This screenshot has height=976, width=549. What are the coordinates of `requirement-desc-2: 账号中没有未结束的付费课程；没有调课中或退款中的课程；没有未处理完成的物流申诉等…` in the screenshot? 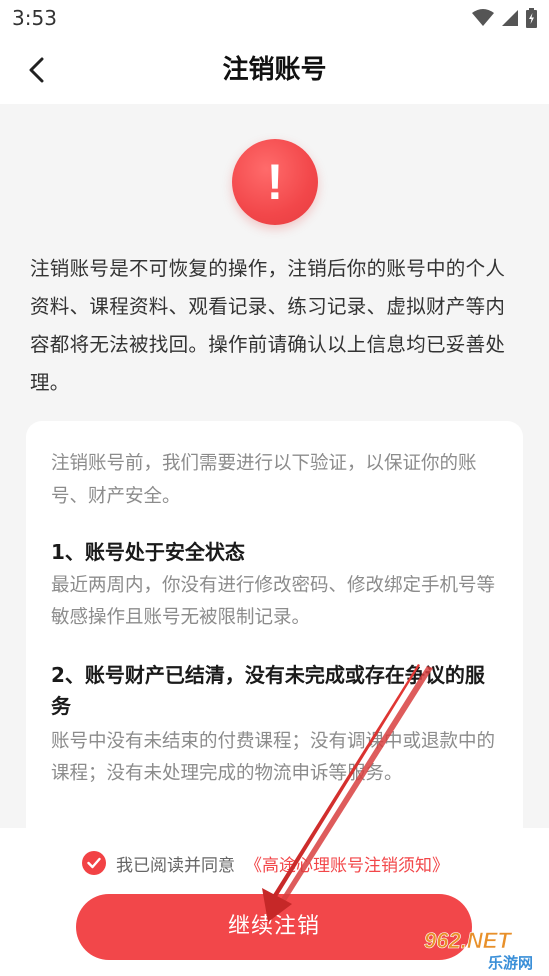 It's located at (273, 757).